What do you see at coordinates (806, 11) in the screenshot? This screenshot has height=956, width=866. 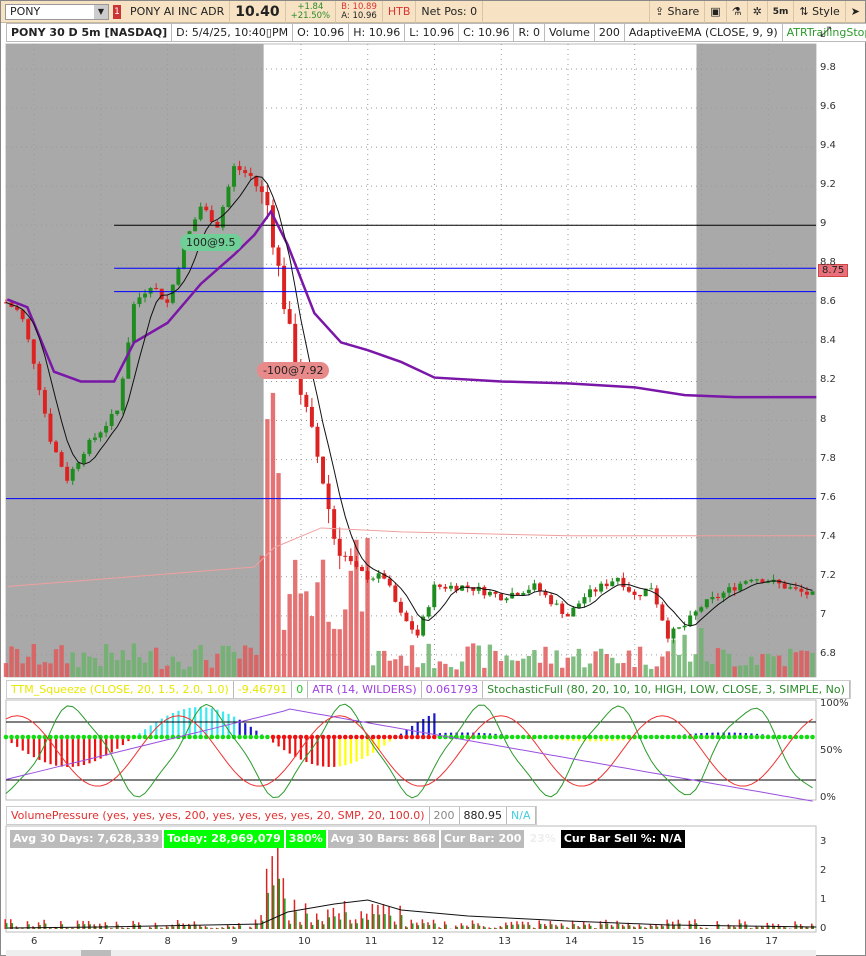 I see `style-icon: ⇅` at bounding box center [806, 11].